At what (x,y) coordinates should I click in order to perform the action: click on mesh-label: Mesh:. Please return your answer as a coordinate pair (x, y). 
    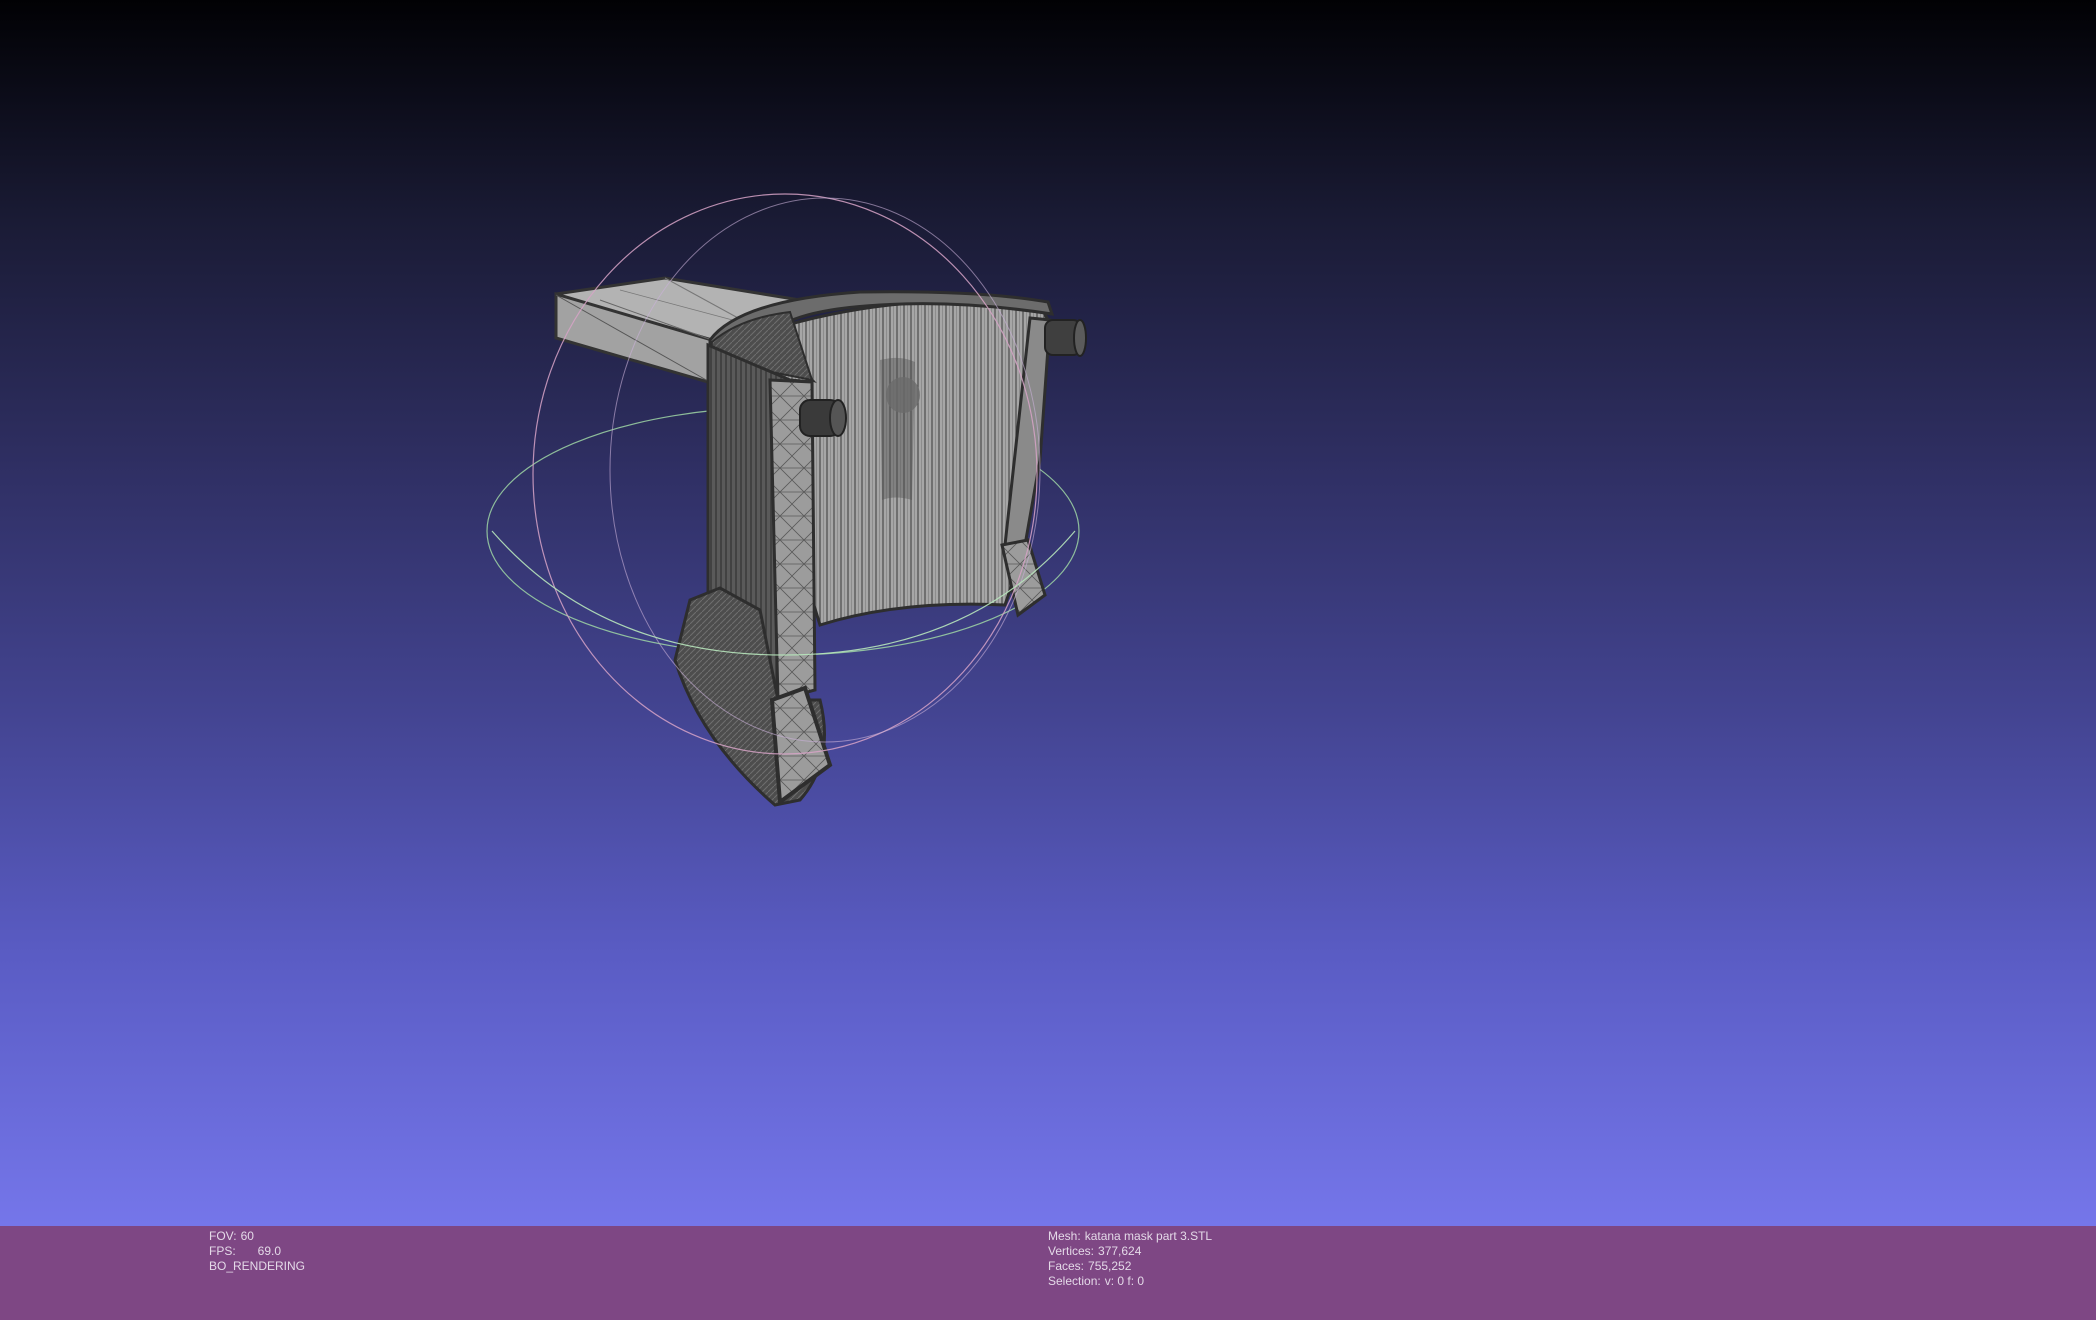
    Looking at the image, I should click on (1064, 1236).